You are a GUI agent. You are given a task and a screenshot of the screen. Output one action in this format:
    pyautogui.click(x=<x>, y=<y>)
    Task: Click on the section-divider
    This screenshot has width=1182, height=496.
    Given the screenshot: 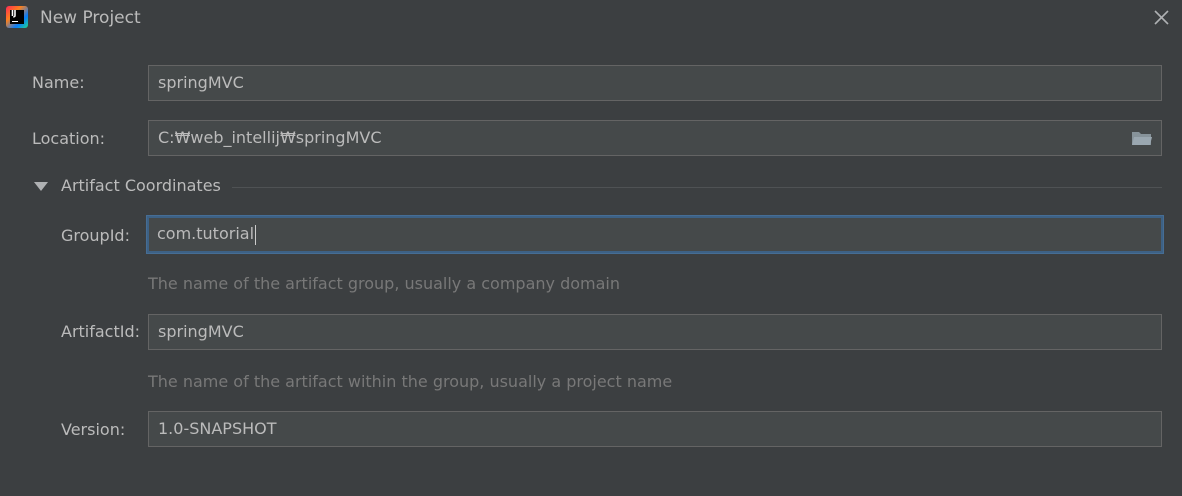 What is the action you would take?
    pyautogui.click(x=697, y=187)
    